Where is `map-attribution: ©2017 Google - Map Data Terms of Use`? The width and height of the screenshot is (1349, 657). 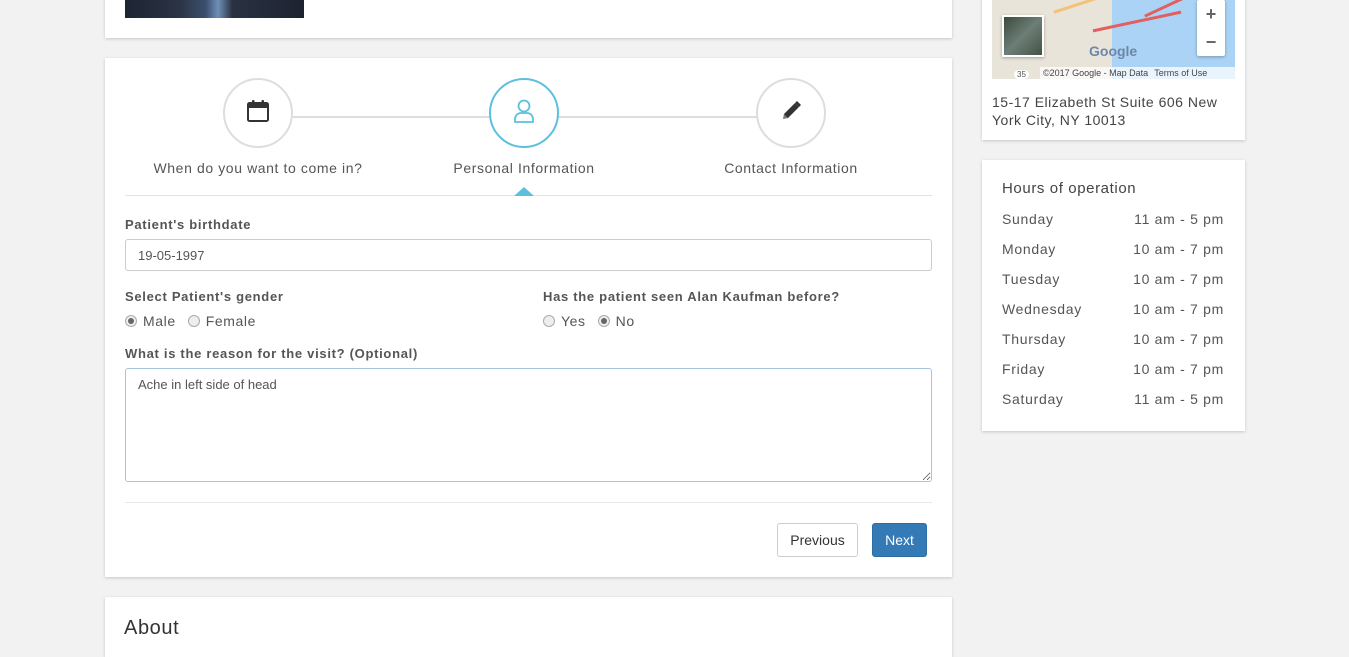
map-attribution: ©2017 Google - Map Data Terms of Use is located at coordinates (1137, 73).